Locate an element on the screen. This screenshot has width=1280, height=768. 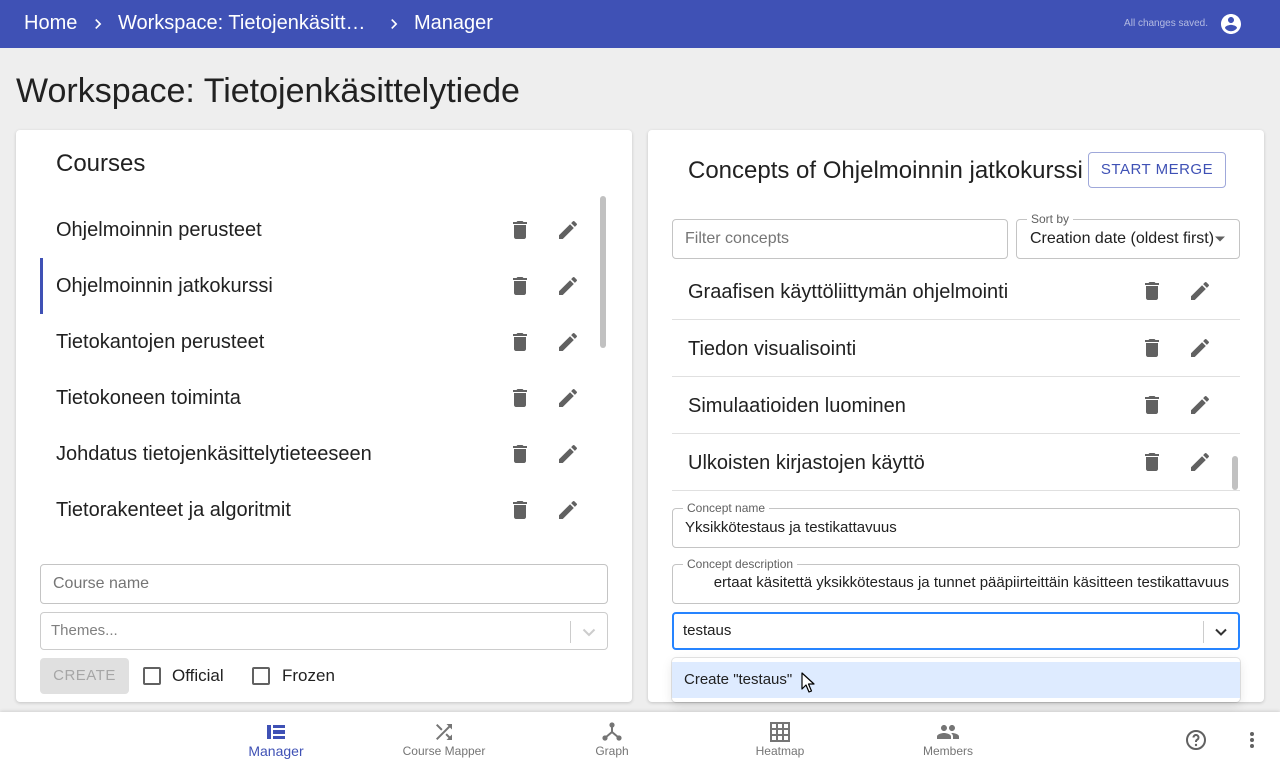
filter-concepts-input: Filter concepts is located at coordinates (840, 239).